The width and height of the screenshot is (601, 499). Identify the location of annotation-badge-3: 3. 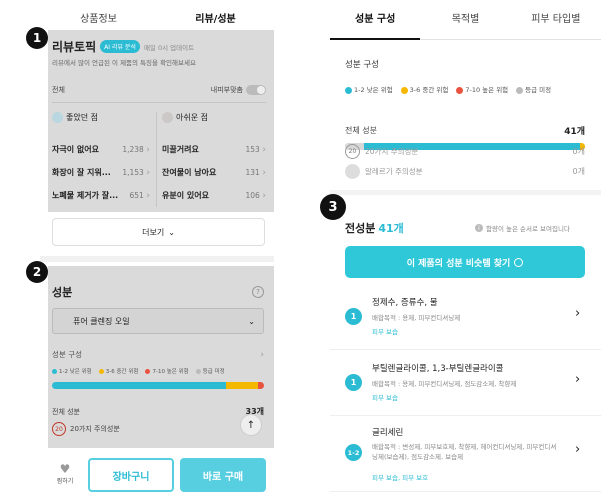
(333, 207).